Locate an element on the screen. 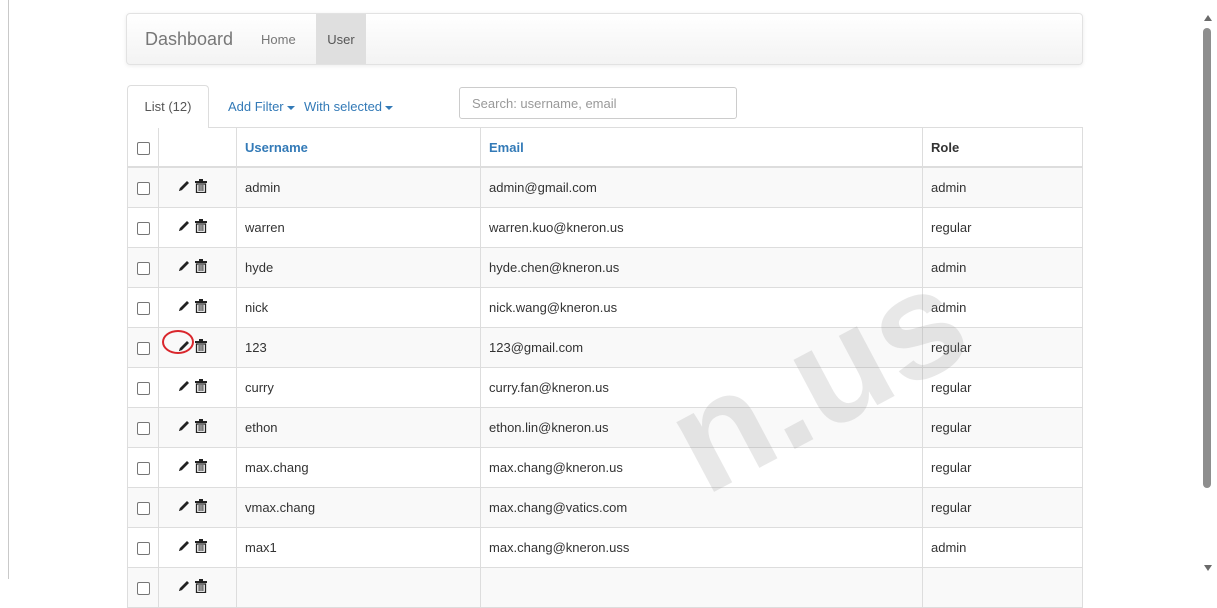 This screenshot has height=608, width=1217. username-header: Username is located at coordinates (358, 147).